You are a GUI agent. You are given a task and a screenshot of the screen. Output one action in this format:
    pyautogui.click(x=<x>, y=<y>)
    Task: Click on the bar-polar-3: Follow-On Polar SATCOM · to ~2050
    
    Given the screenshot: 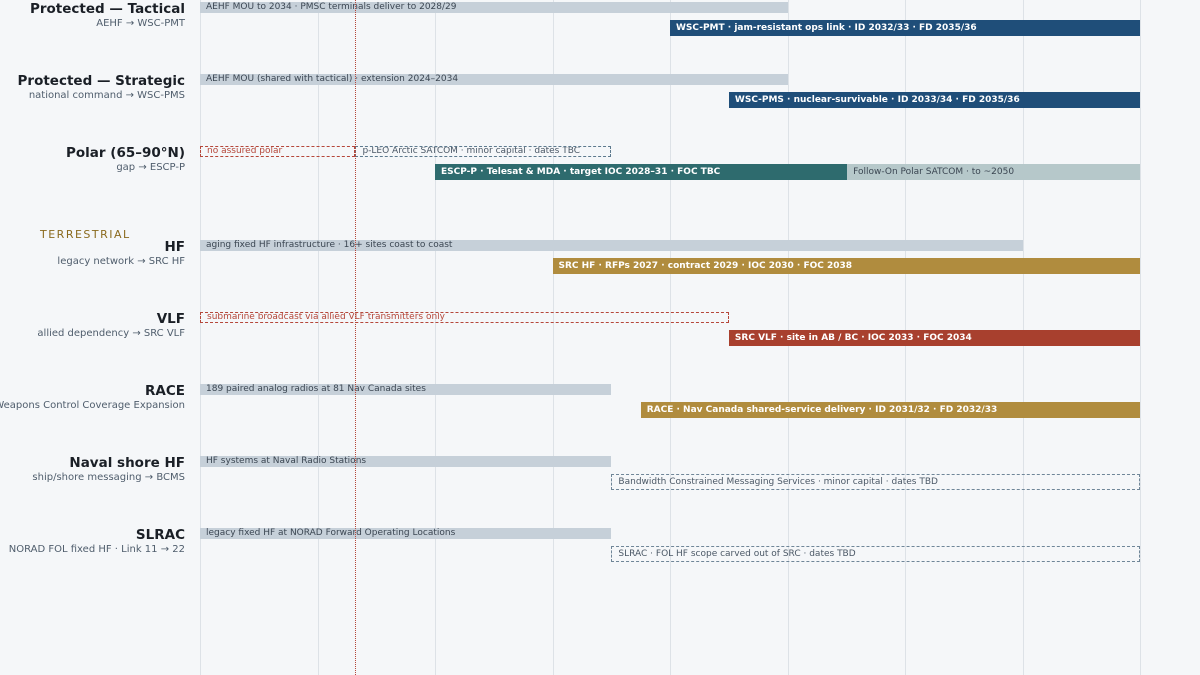 What is the action you would take?
    pyautogui.click(x=993, y=172)
    